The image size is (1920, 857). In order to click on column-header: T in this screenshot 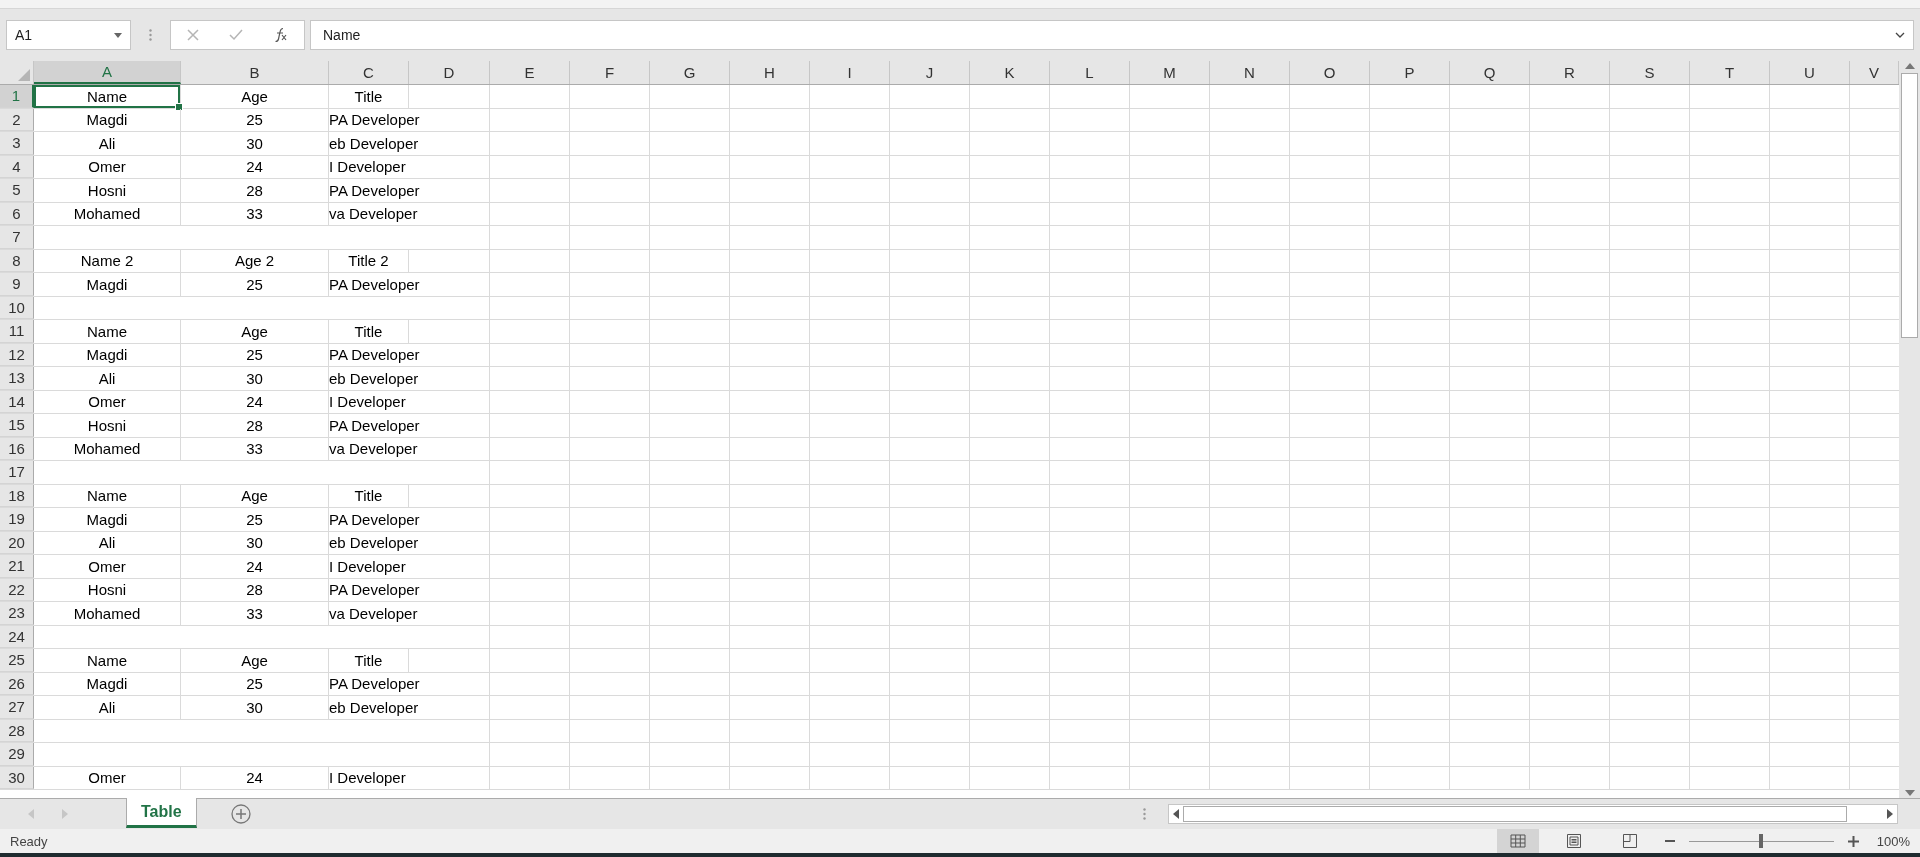, I will do `click(1730, 72)`.